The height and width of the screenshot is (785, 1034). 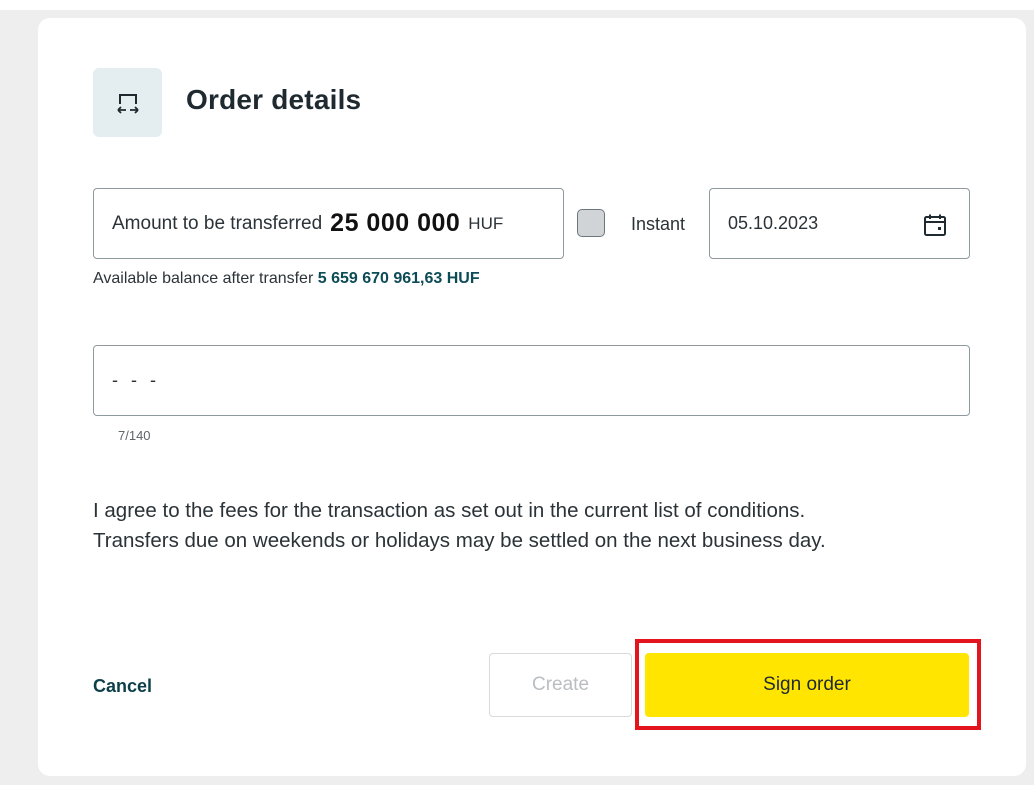 I want to click on amount-value: 25 000 000, so click(x=395, y=223).